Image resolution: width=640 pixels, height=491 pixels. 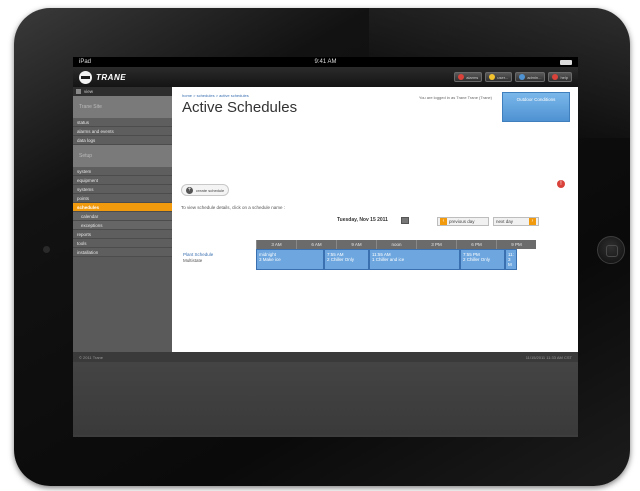 What do you see at coordinates (122, 131) in the screenshot?
I see `sidebar-item-alarms: alarms and events` at bounding box center [122, 131].